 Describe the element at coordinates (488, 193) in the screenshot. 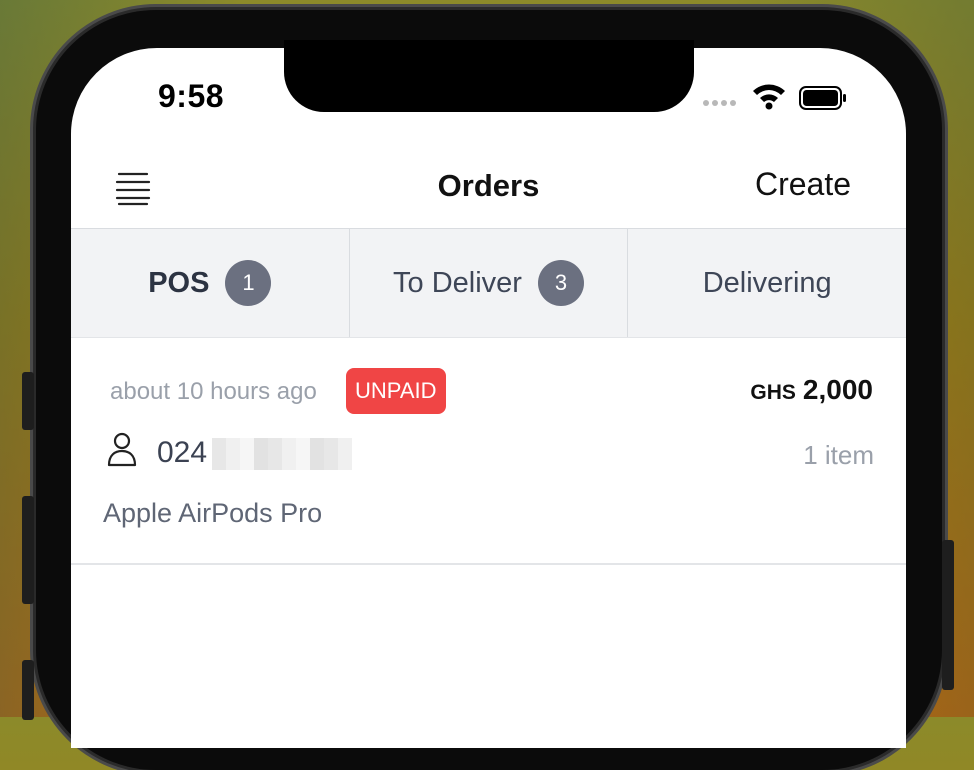

I see `nav-bar: Orders Create` at that location.